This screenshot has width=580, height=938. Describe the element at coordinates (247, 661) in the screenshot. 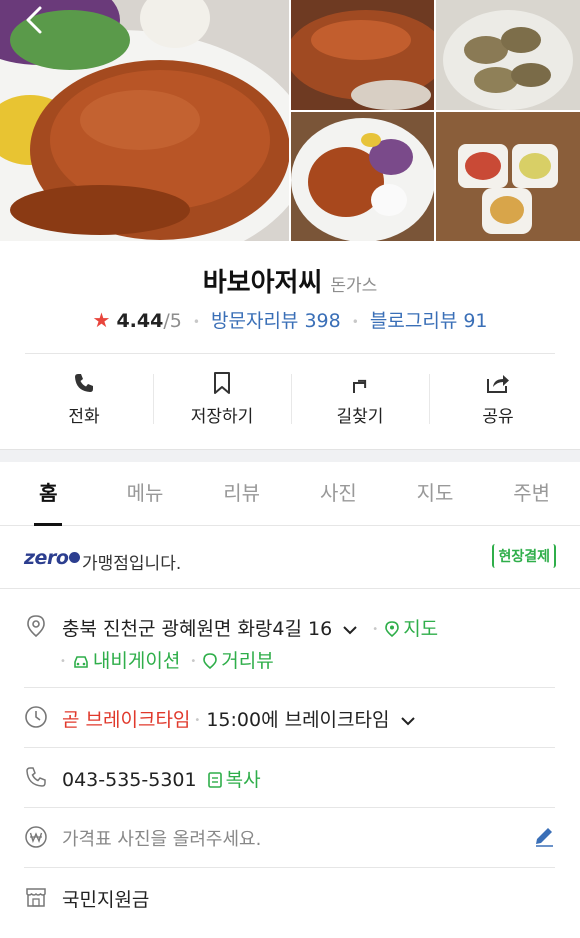

I see `street-view-link: 거리뷰` at that location.